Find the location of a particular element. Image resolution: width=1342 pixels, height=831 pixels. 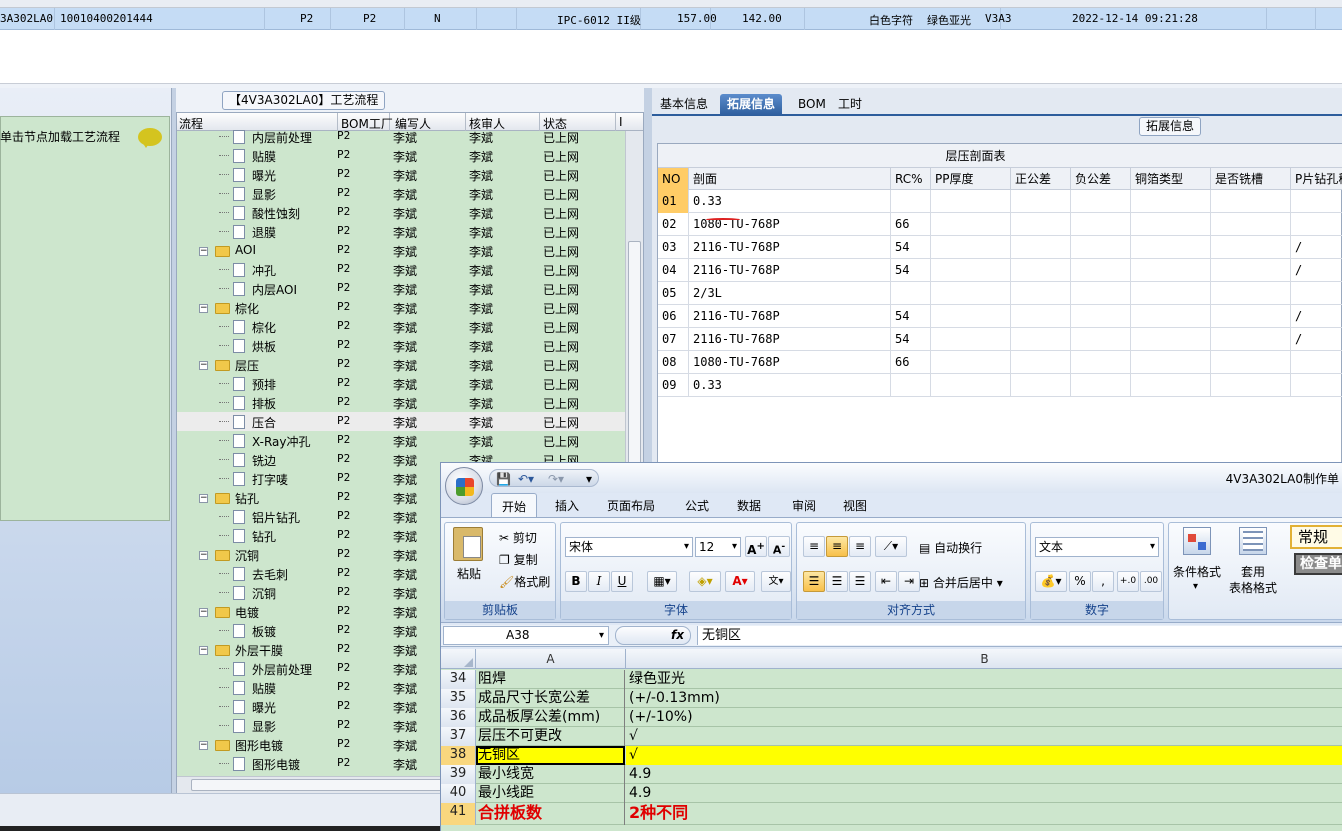

lamination-cell: 08 is located at coordinates (673, 362).